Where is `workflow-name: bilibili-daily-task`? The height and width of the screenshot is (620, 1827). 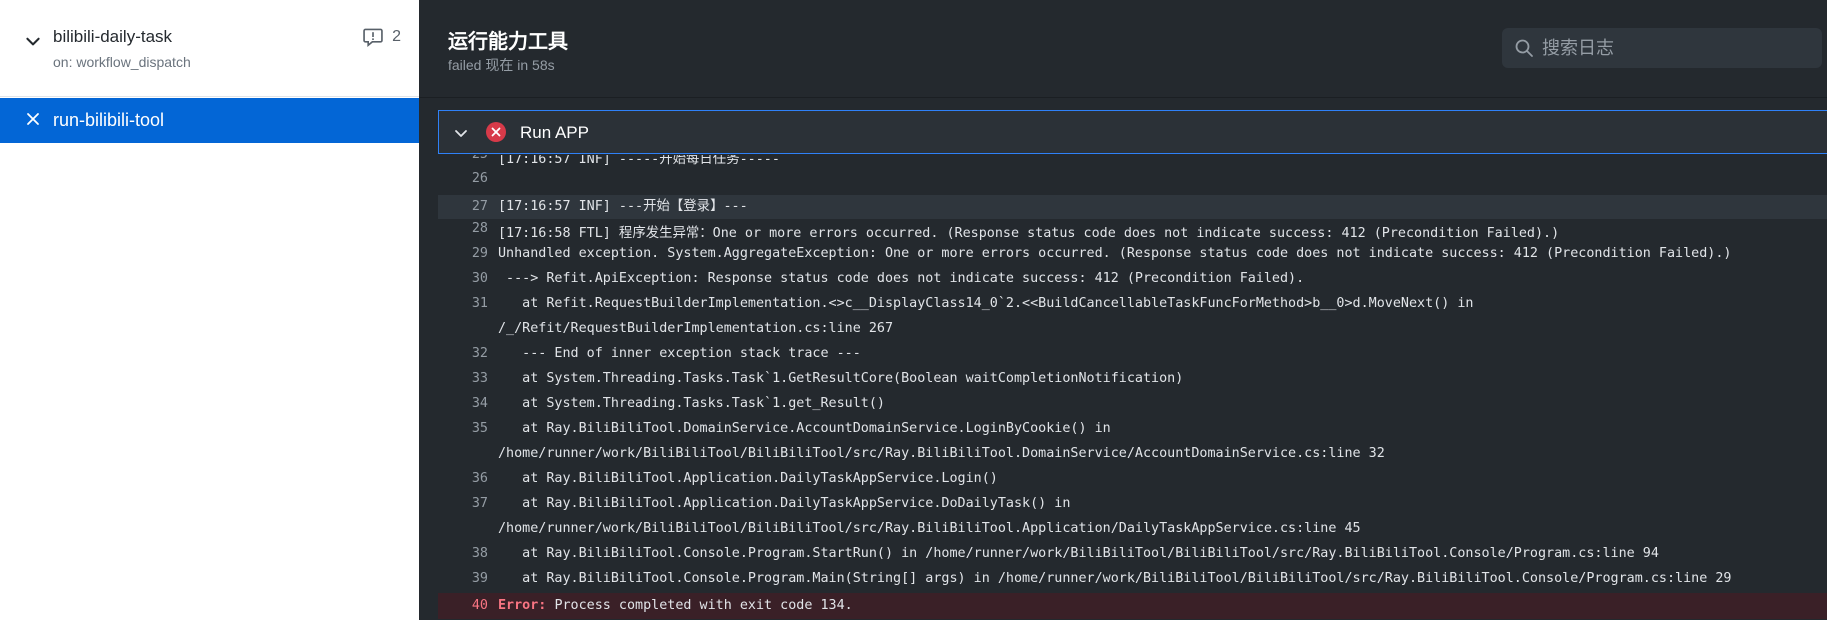 workflow-name: bilibili-daily-task is located at coordinates (112, 37).